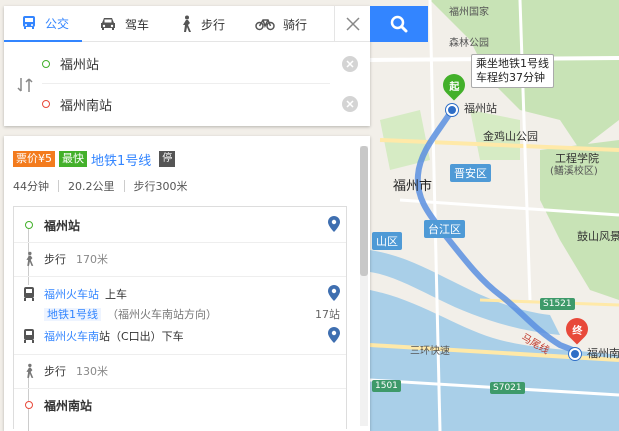 The height and width of the screenshot is (431, 619). What do you see at coordinates (165, 63) in the screenshot?
I see `origin-input` at bounding box center [165, 63].